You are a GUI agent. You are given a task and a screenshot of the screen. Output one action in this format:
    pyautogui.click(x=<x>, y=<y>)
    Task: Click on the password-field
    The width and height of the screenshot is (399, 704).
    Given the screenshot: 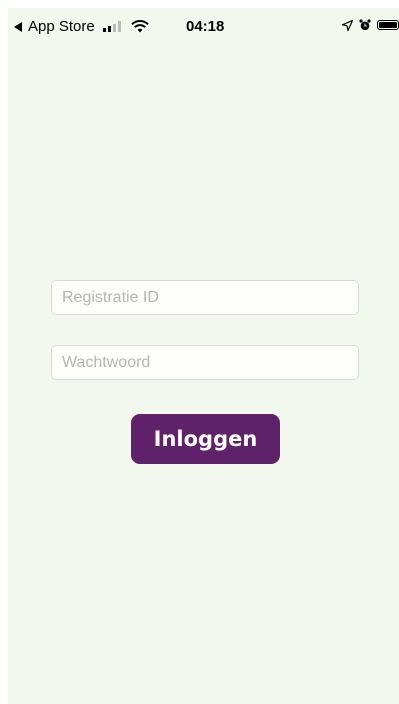 What is the action you would take?
    pyautogui.click(x=205, y=362)
    